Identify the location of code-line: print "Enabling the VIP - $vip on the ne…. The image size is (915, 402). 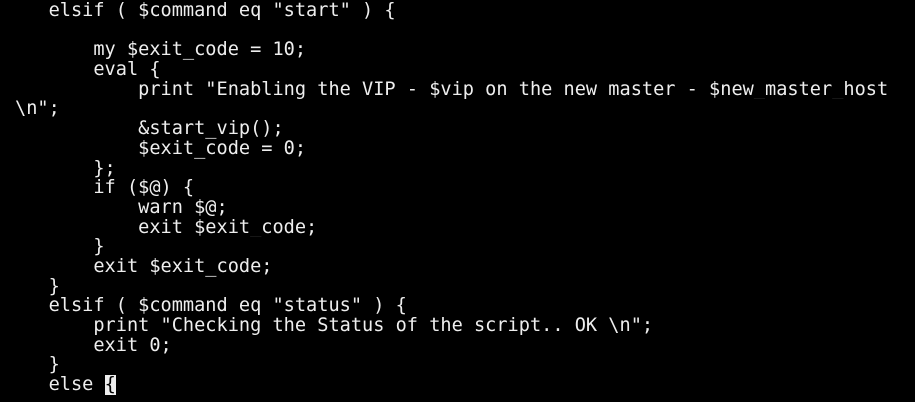
(452, 89).